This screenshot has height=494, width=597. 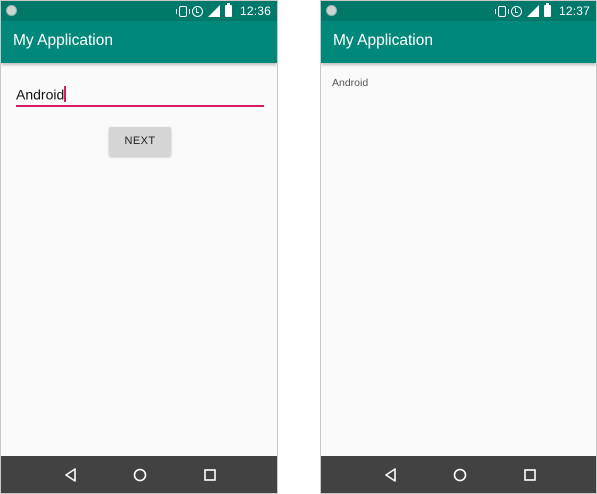 I want to click on next-button: NEXT, so click(x=140, y=141).